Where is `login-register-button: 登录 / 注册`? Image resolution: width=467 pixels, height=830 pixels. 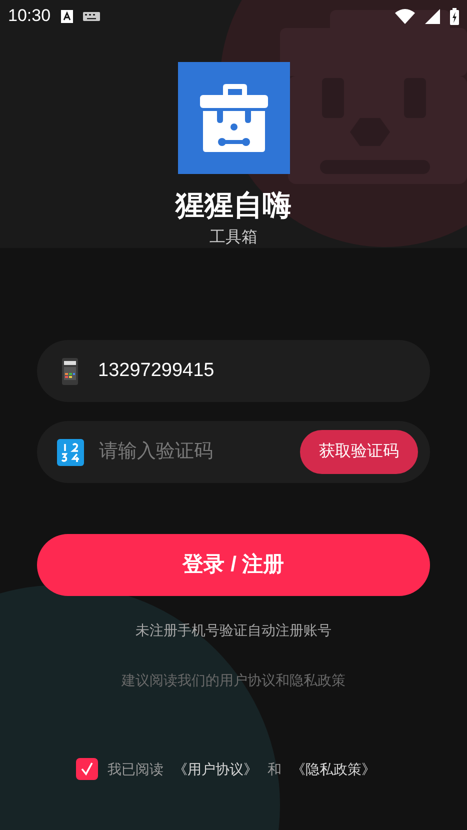
login-register-button: 登录 / 注册 is located at coordinates (233, 565).